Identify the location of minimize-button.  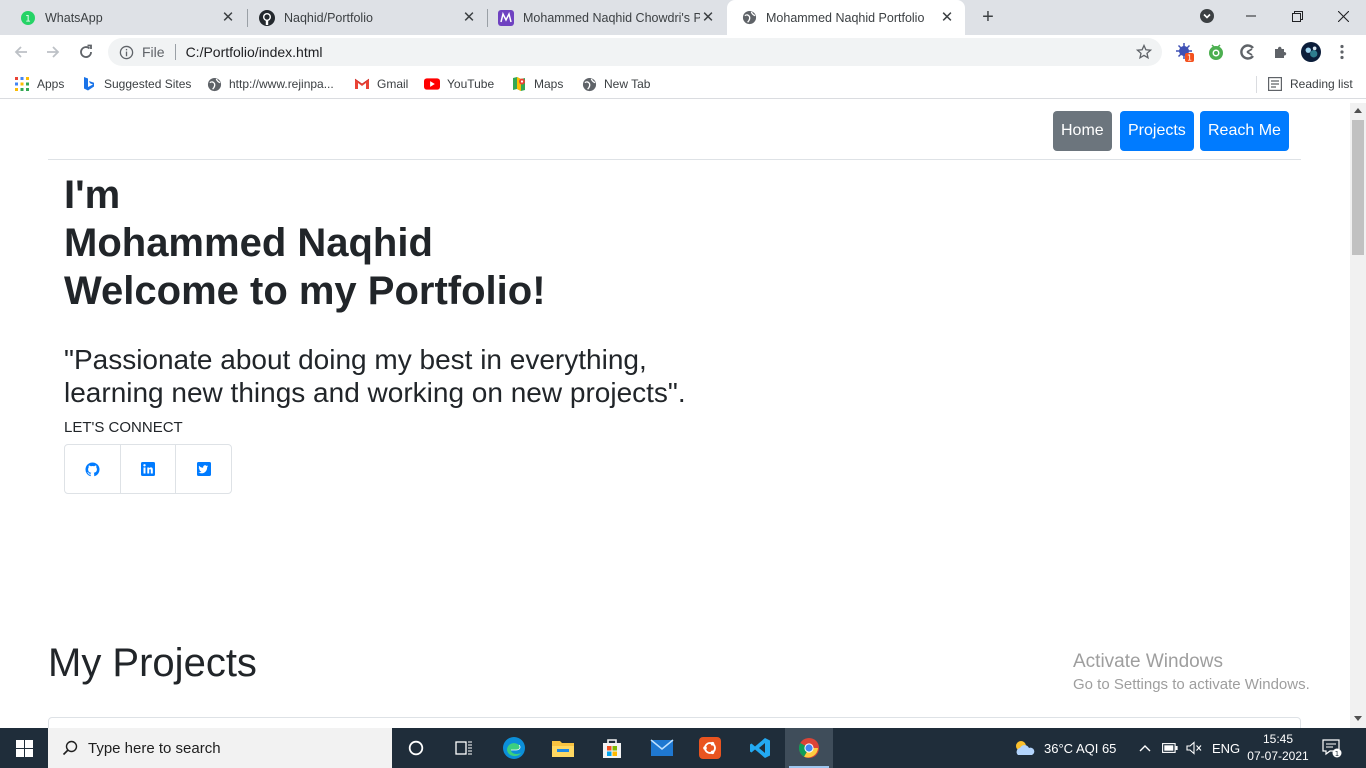
(1251, 16).